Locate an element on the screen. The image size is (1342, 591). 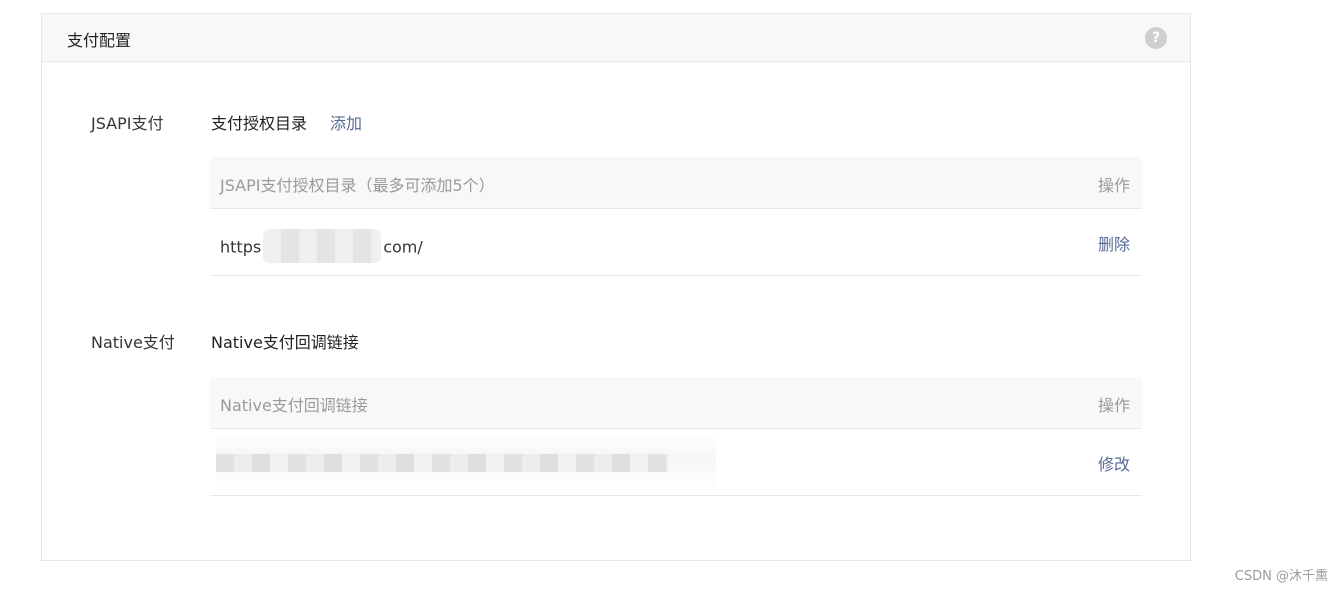
directory-url: https com/ is located at coordinates (321, 247).